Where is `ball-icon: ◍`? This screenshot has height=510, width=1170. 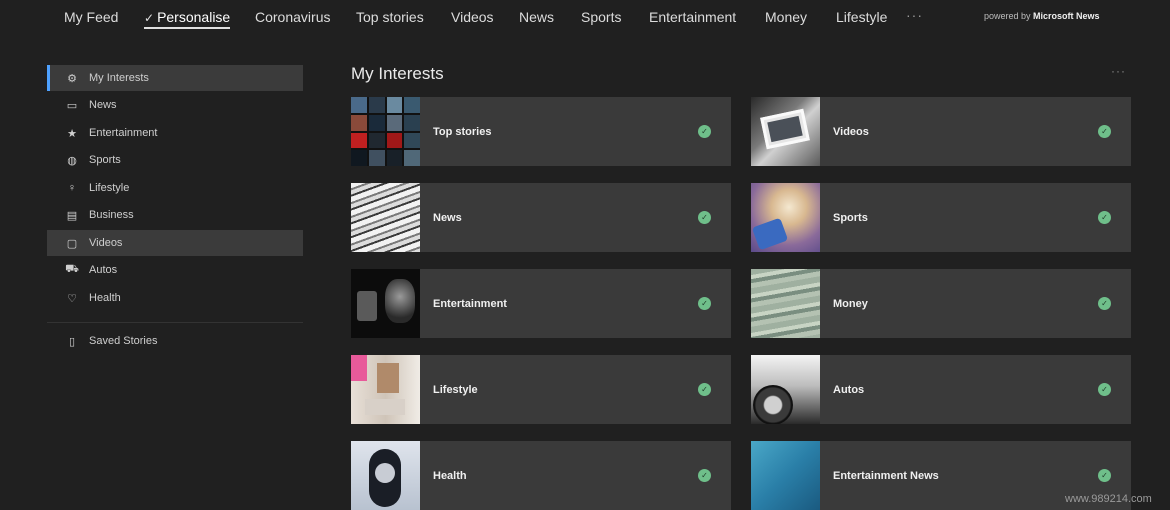
ball-icon: ◍ is located at coordinates (72, 160).